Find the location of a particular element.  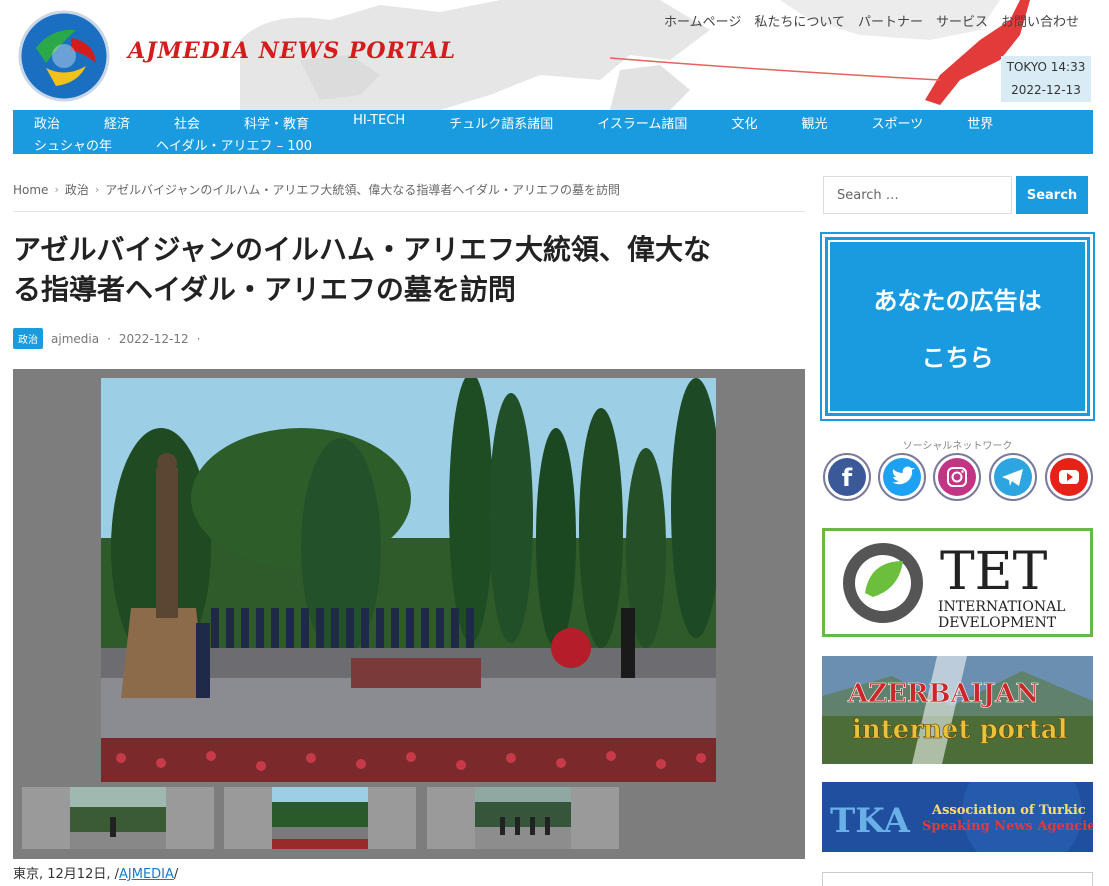

caption-suffix: / is located at coordinates (176, 874).